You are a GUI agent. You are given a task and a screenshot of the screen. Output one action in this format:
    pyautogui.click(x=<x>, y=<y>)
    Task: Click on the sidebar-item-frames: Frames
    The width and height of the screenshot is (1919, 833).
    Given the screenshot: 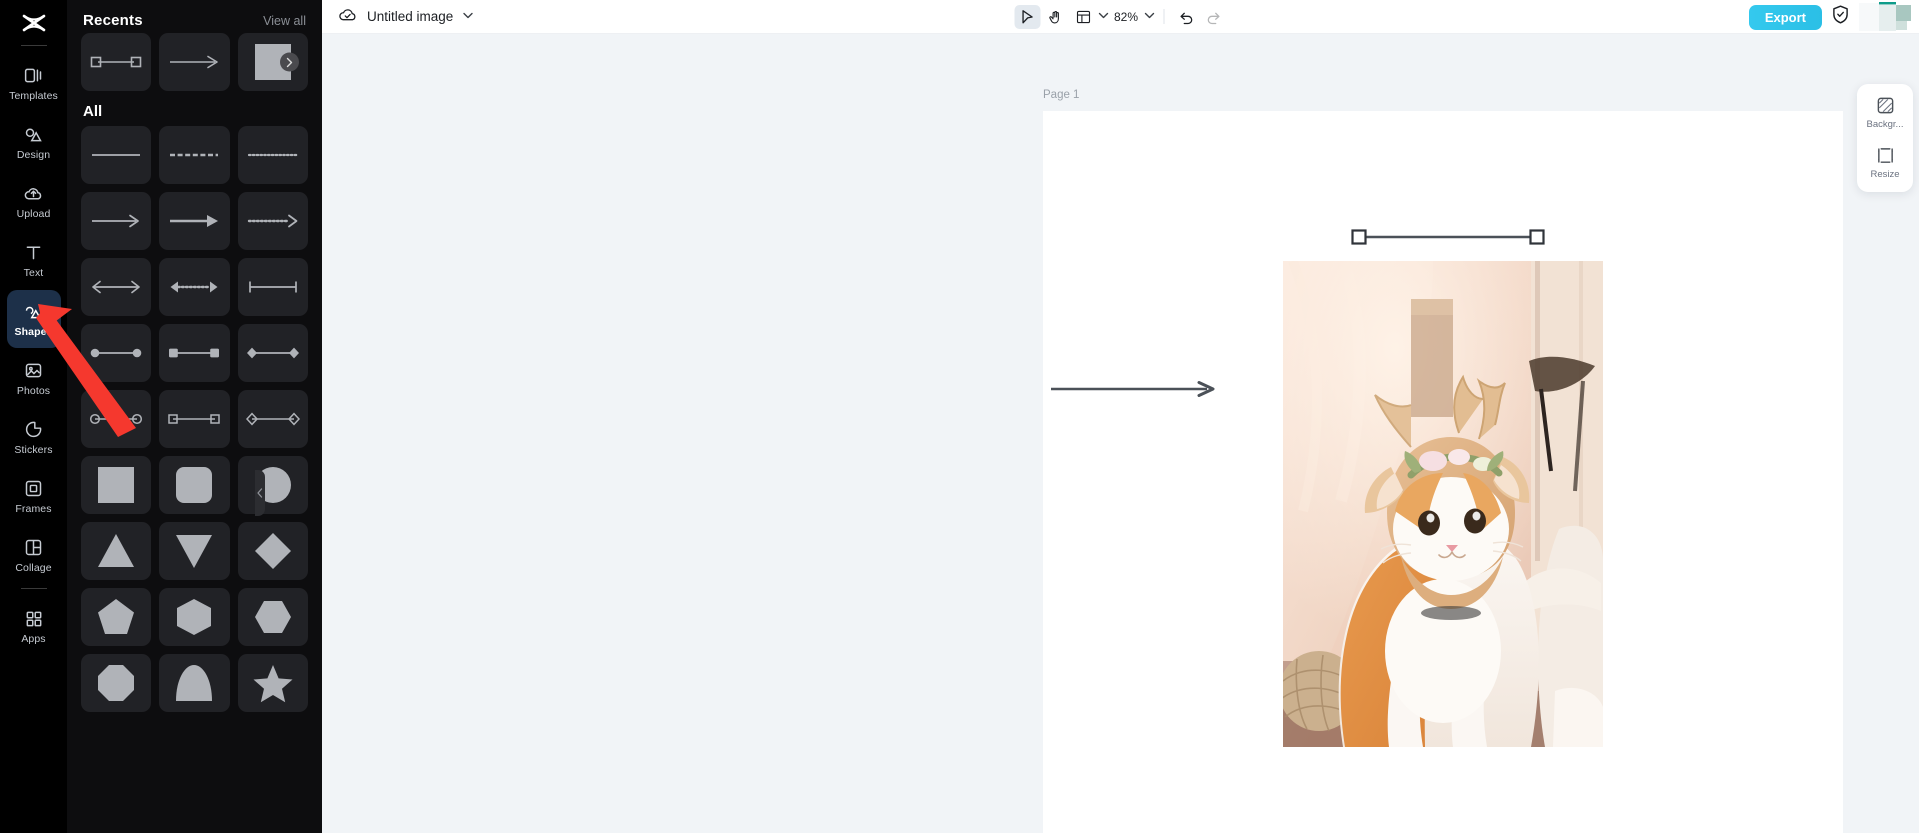 What is the action you would take?
    pyautogui.click(x=34, y=496)
    